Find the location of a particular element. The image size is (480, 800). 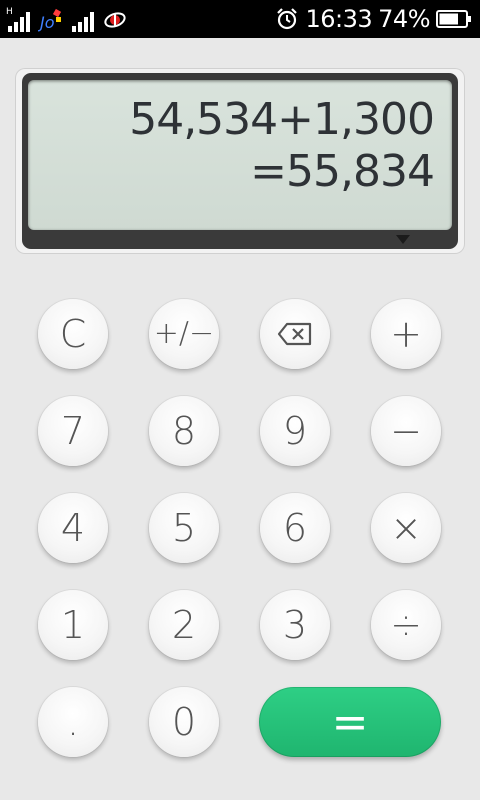

clear-label: C is located at coordinates (73, 334).